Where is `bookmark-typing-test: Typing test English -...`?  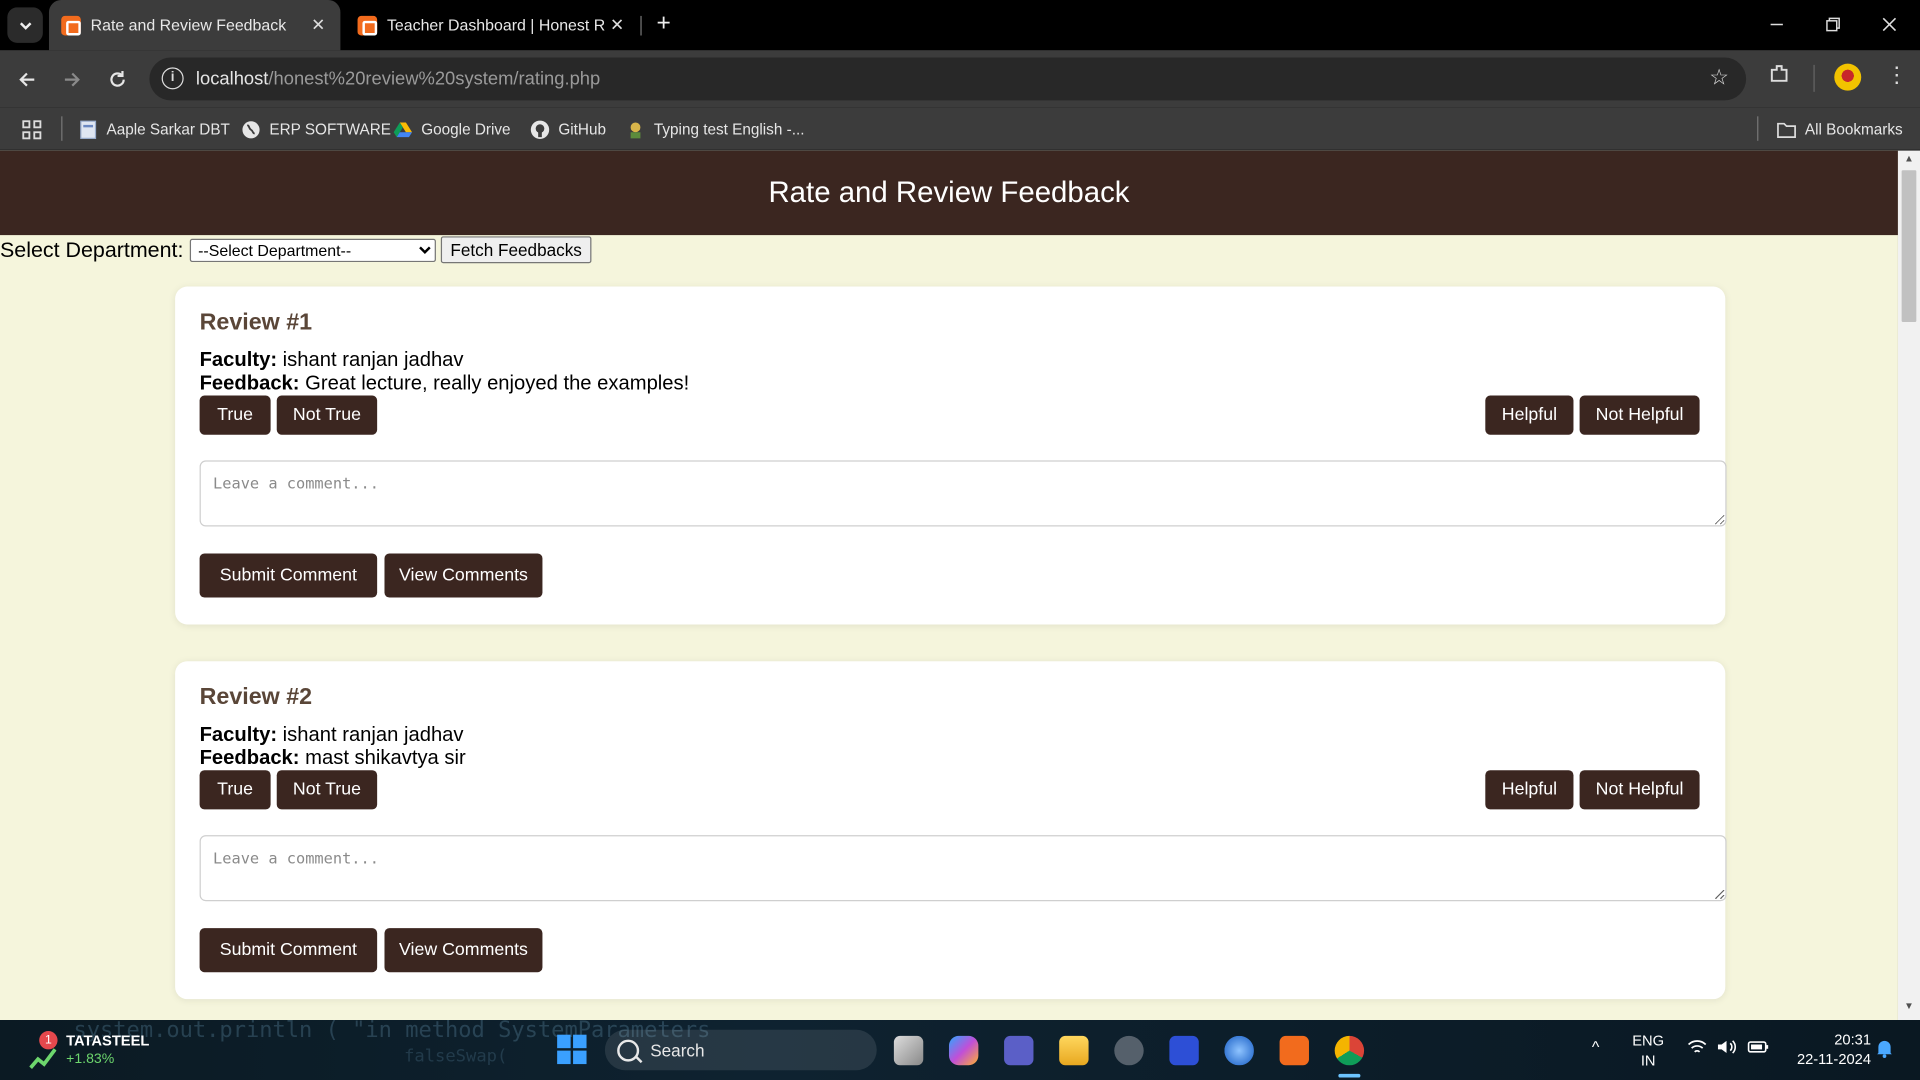 bookmark-typing-test: Typing test English -... is located at coordinates (715, 130).